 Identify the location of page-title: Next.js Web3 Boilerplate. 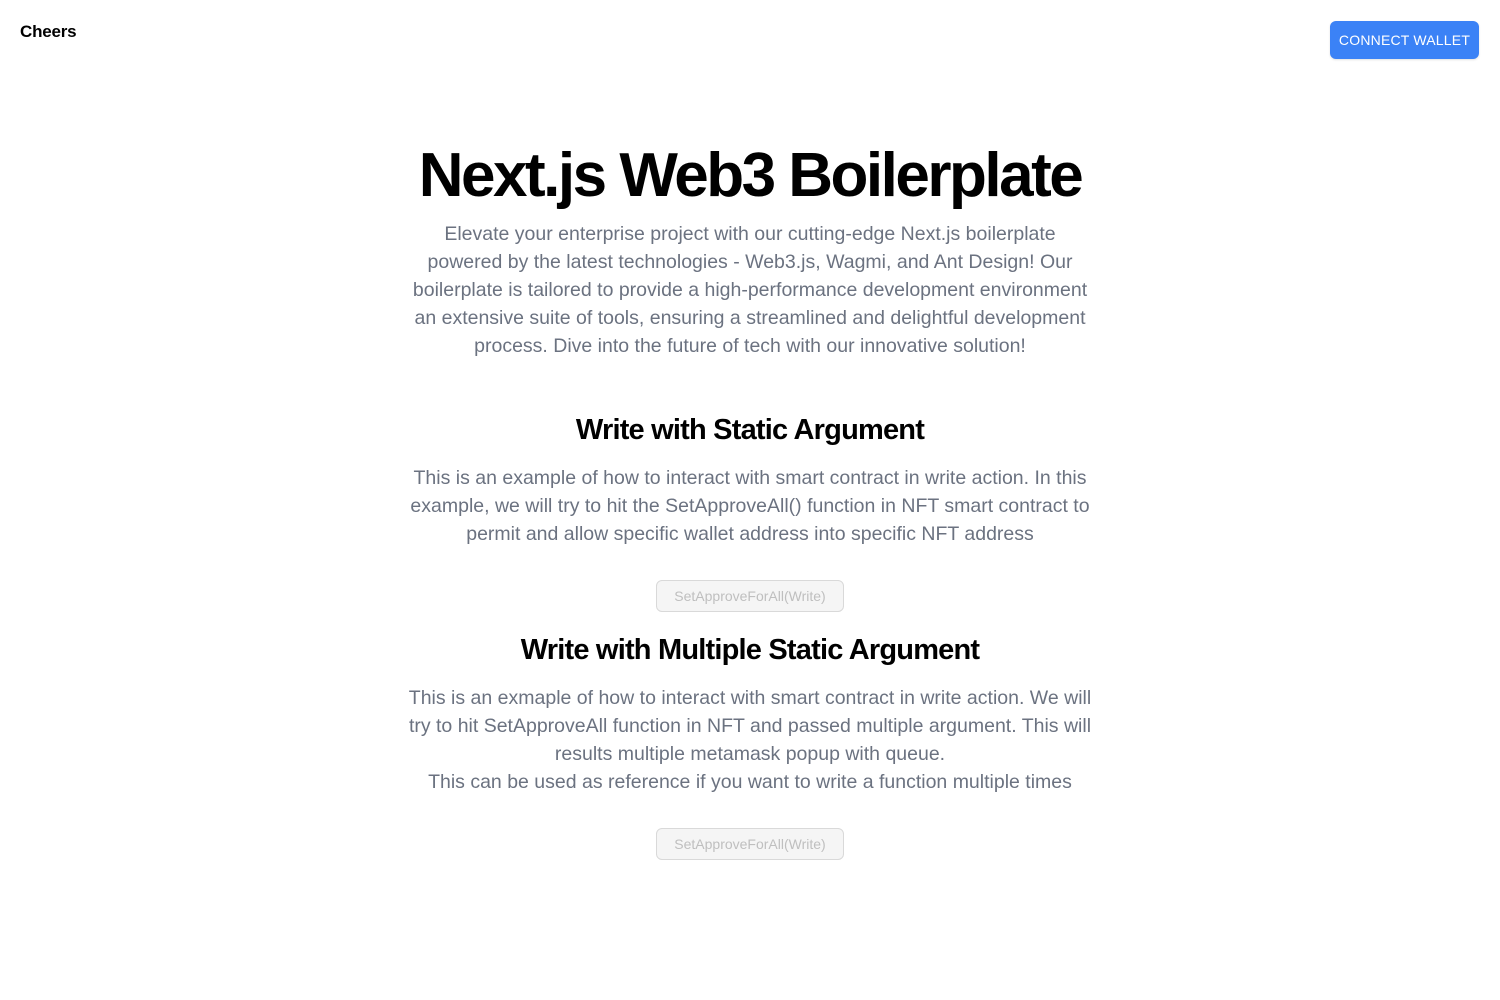
(751, 175).